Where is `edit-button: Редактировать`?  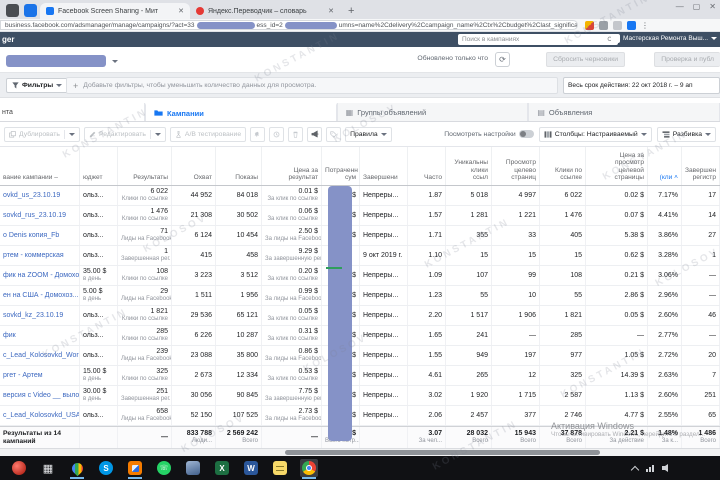 edit-button: Редактировать is located at coordinates (124, 134).